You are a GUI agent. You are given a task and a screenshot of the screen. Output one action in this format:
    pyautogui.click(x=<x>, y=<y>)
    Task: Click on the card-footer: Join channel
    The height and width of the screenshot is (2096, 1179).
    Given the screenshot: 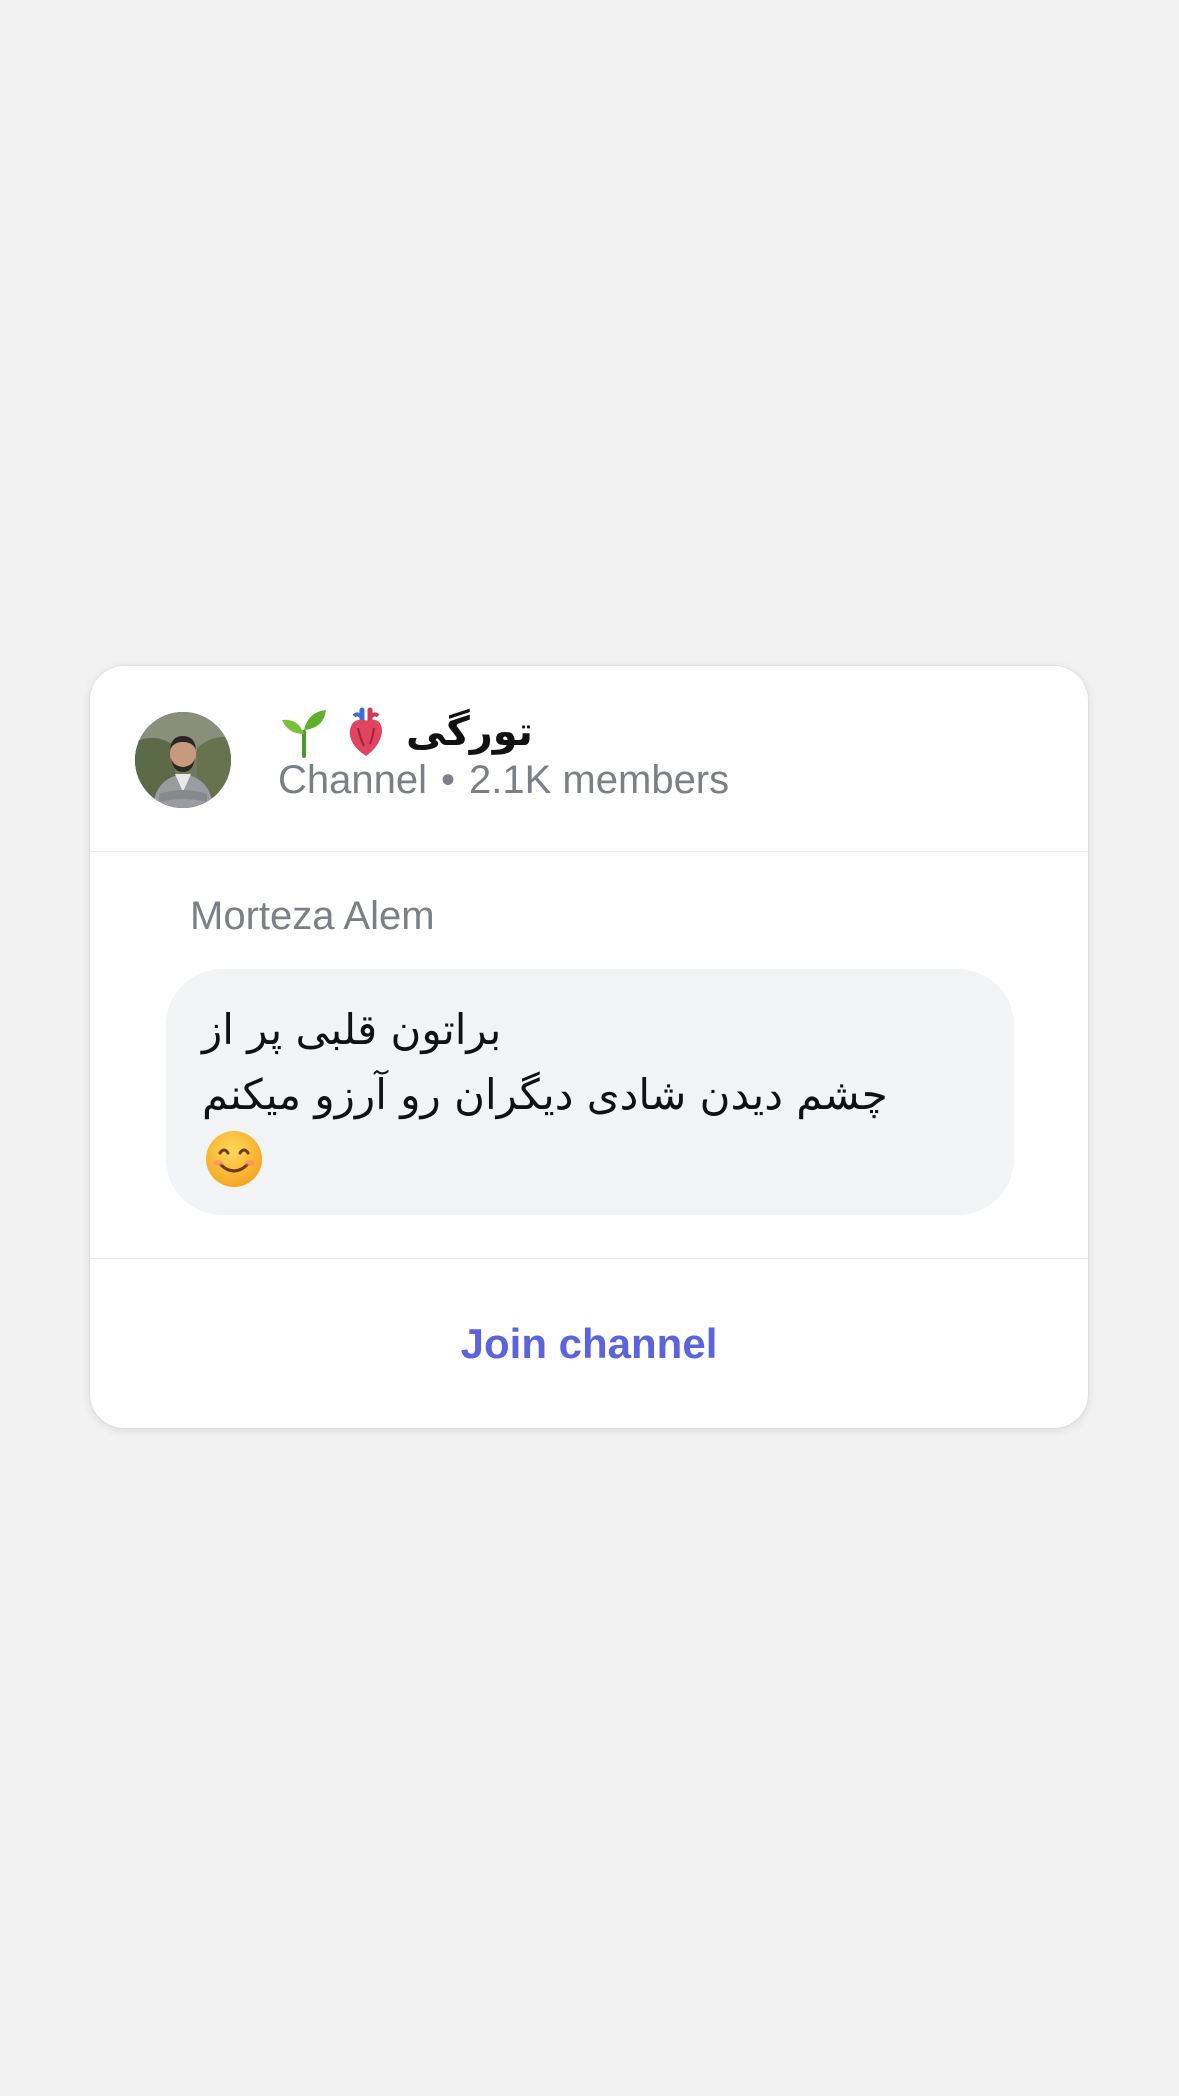 What is the action you would take?
    pyautogui.click(x=589, y=1343)
    